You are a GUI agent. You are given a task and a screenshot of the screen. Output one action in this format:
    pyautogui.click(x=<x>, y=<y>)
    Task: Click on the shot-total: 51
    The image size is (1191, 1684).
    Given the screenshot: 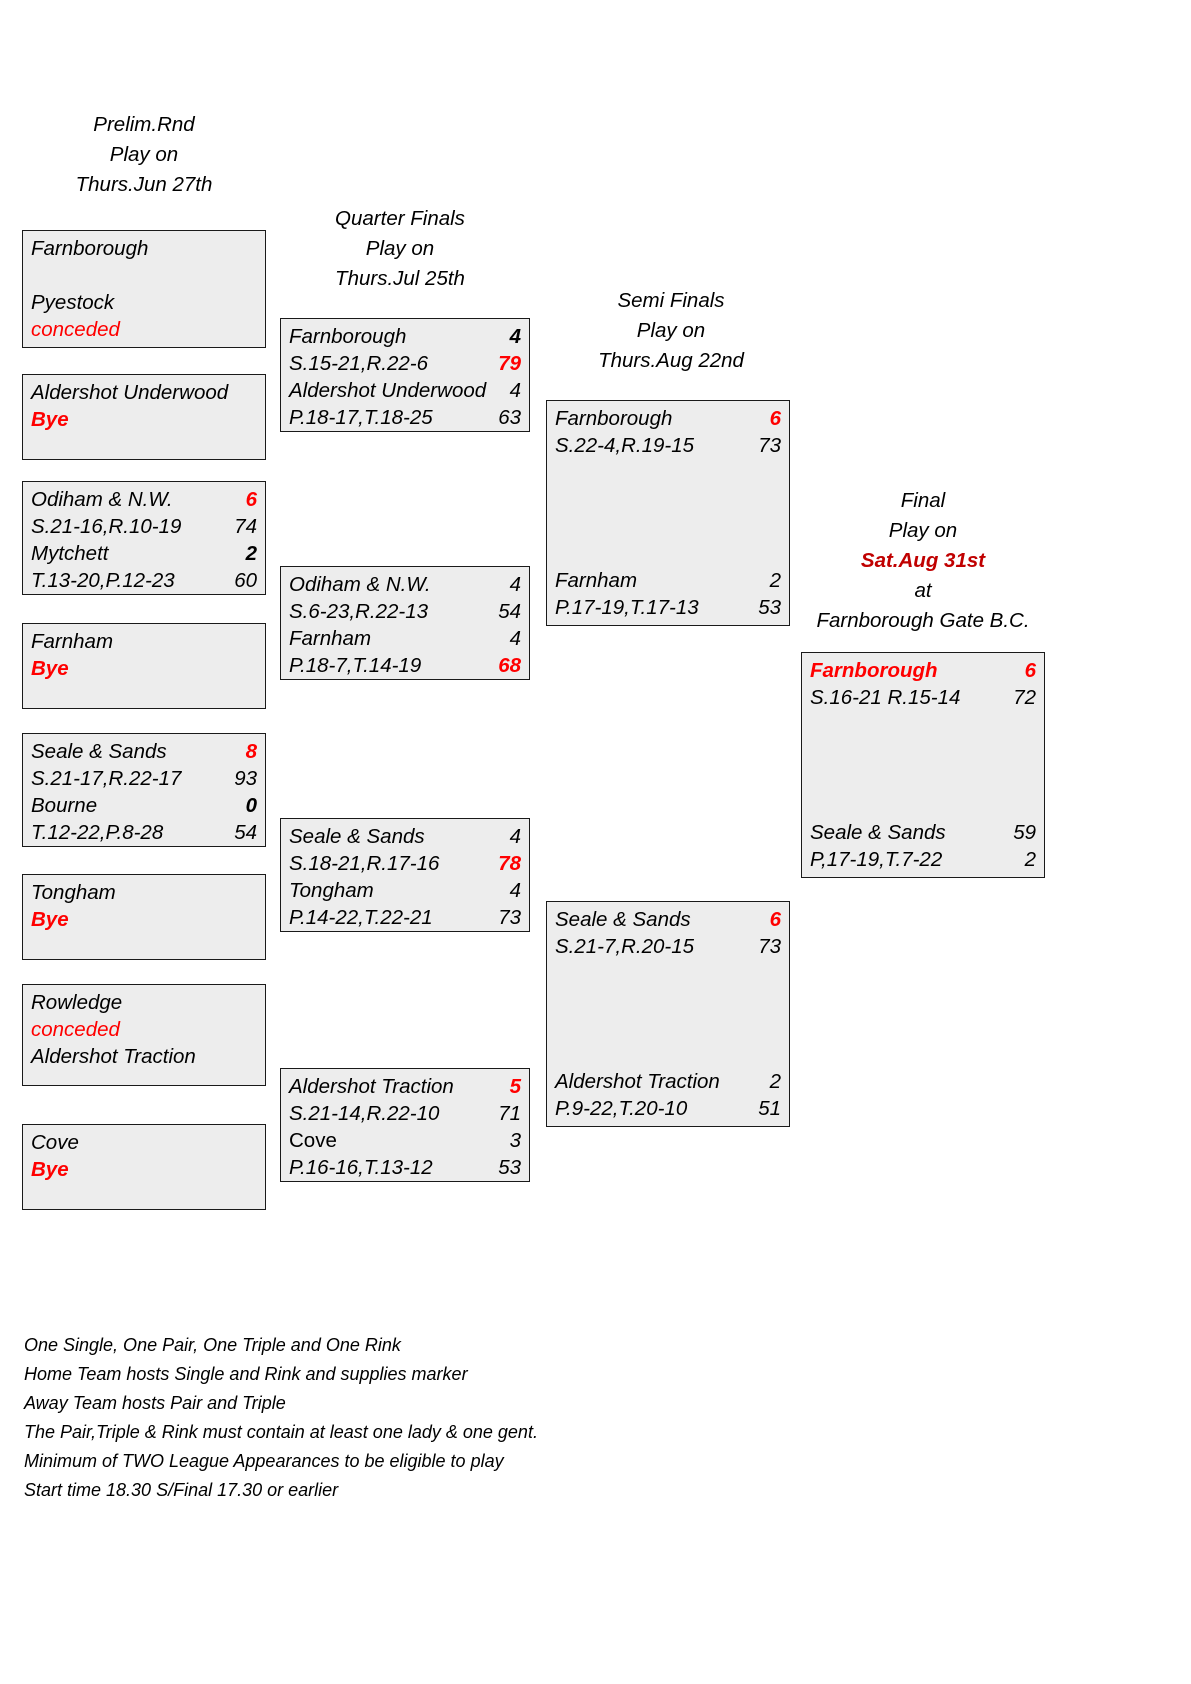 What is the action you would take?
    pyautogui.click(x=769, y=1108)
    